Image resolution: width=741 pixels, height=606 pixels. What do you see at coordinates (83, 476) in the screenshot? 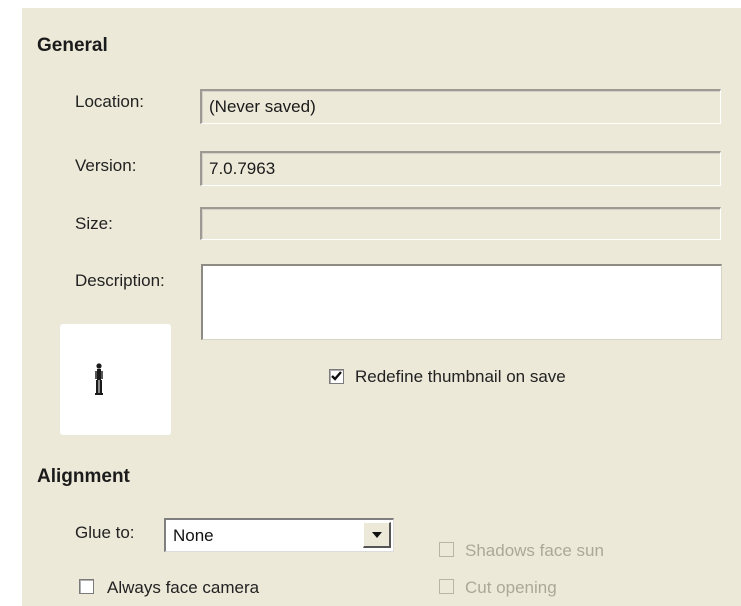
I see `alignment-section-title: Alignment` at bounding box center [83, 476].